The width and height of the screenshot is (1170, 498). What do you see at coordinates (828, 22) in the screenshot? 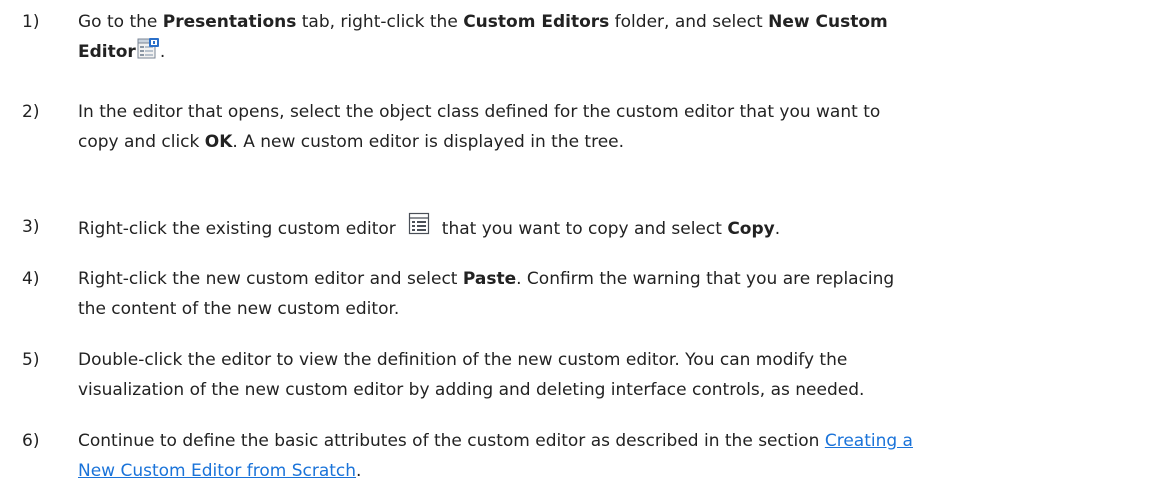
I see `bold-term-new-custom: New Custom` at bounding box center [828, 22].